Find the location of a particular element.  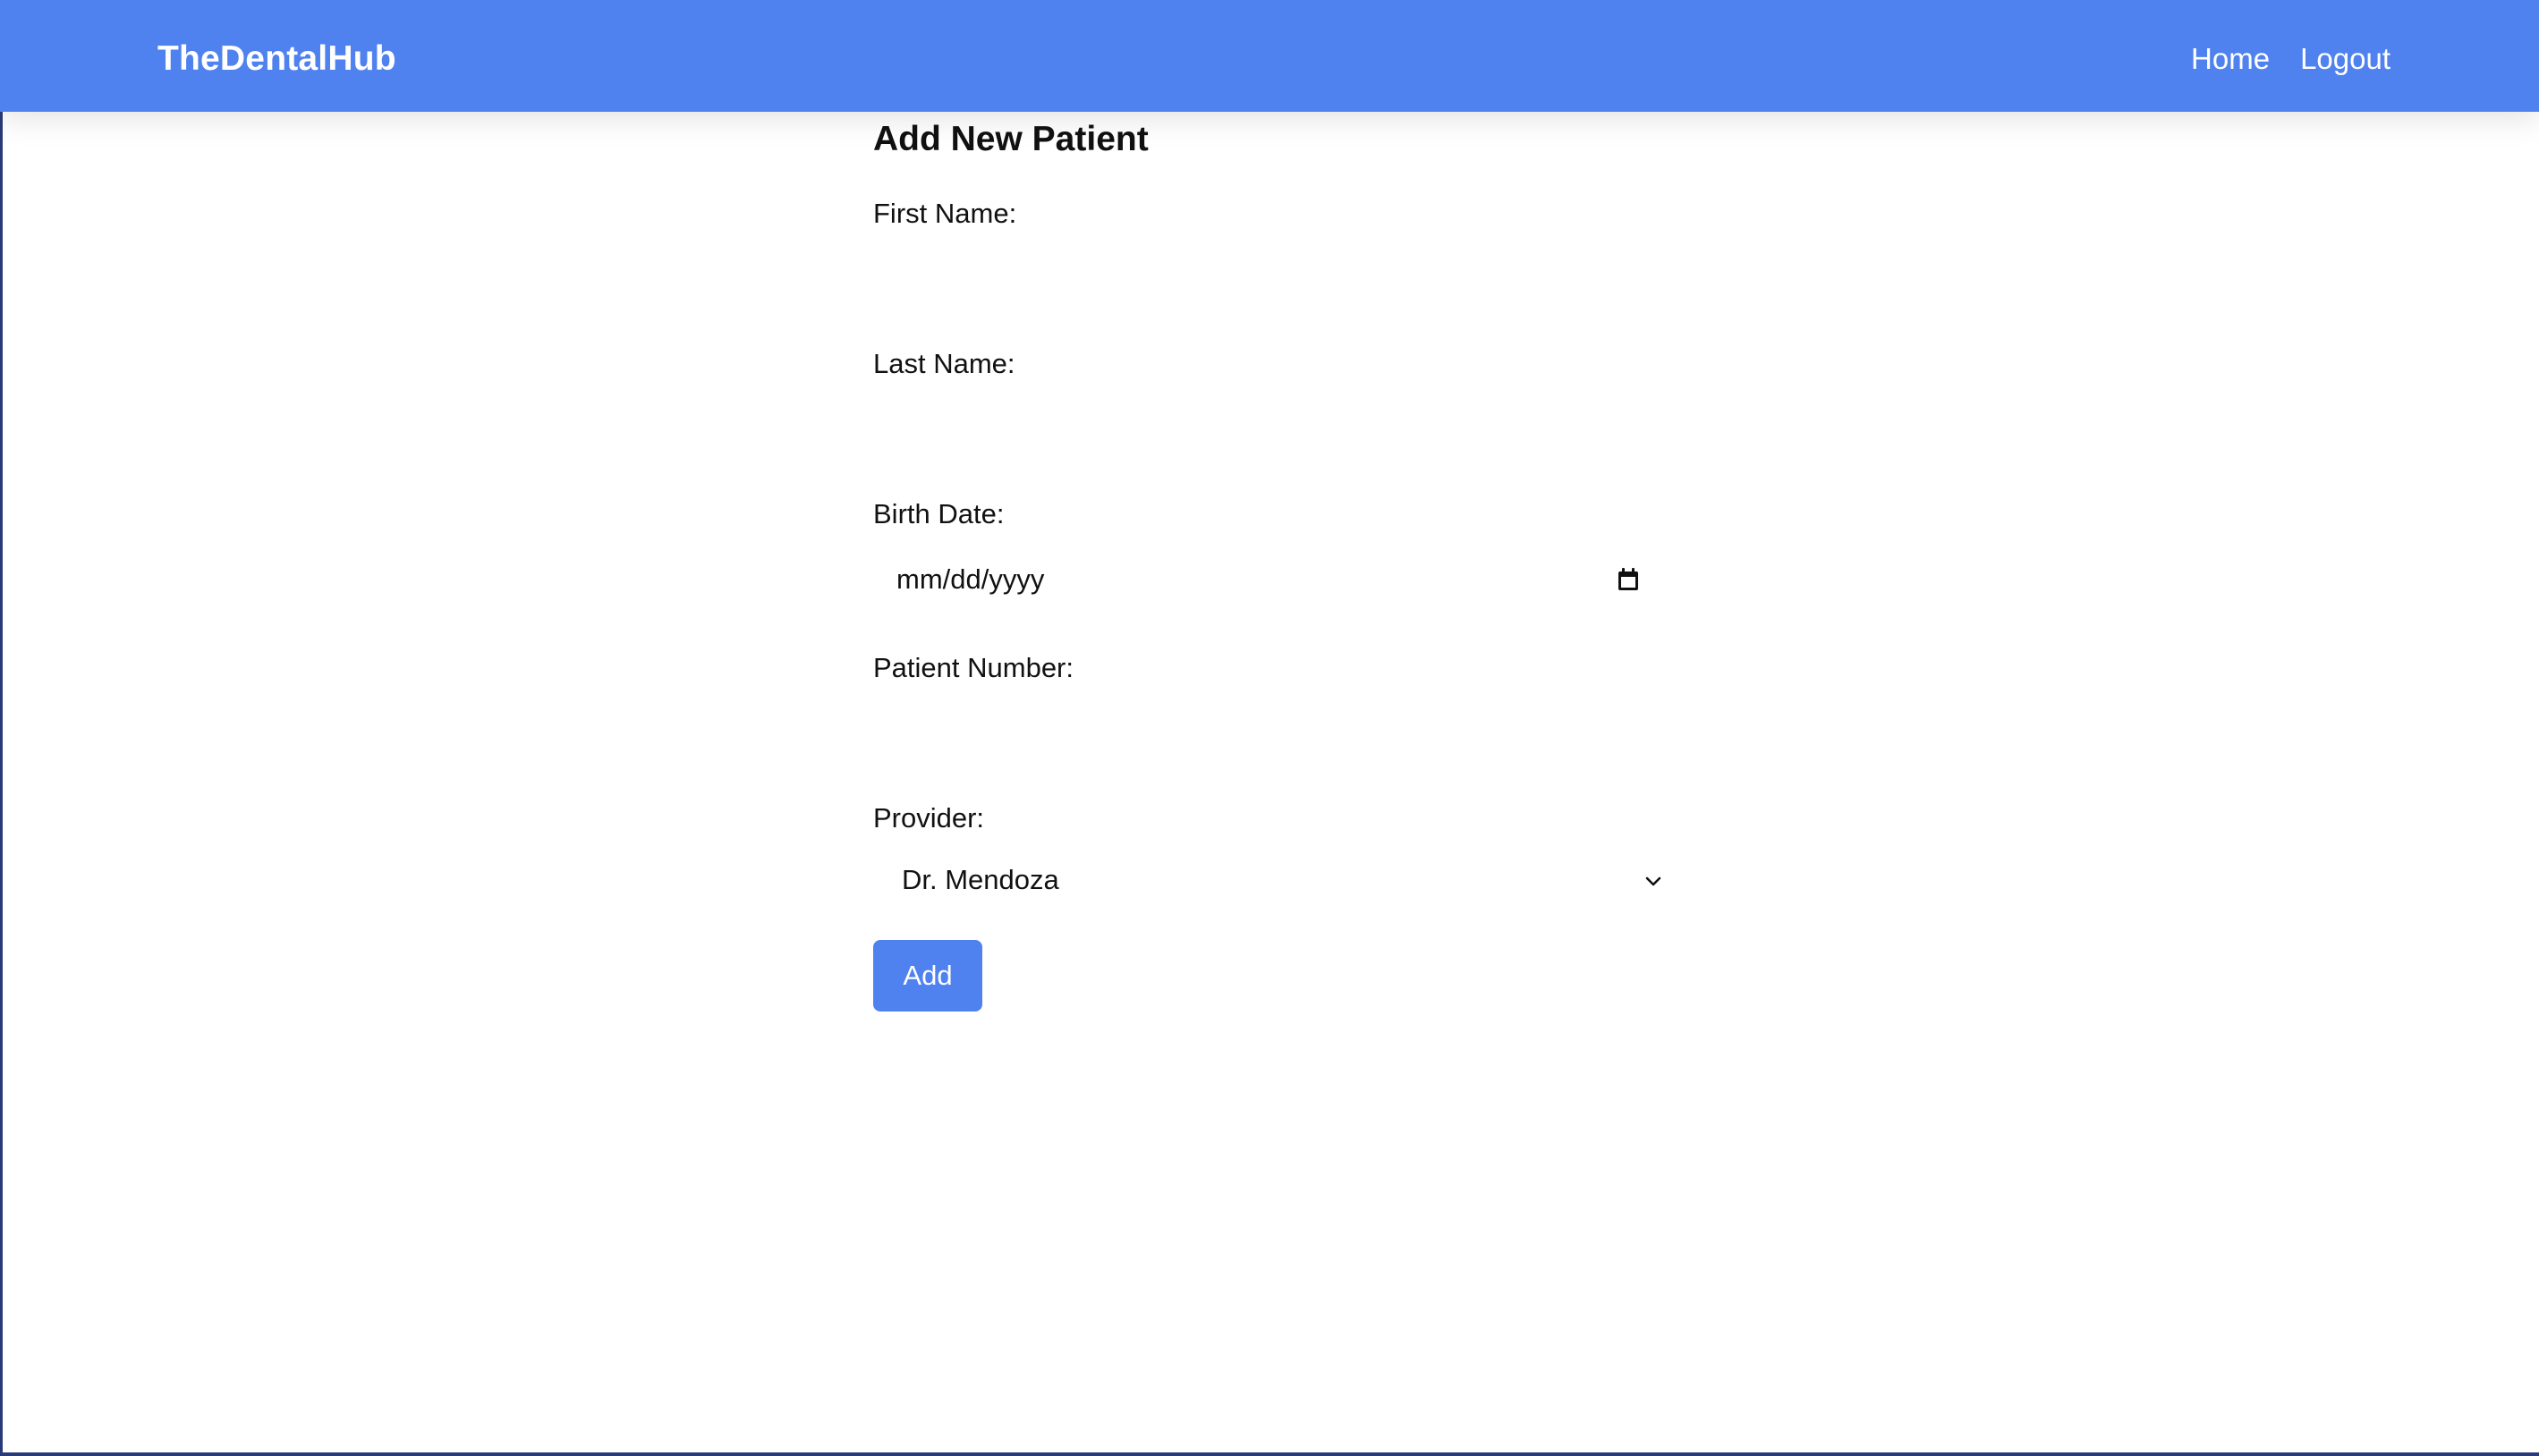

birth-date-label: Birth Date: is located at coordinates (939, 513).